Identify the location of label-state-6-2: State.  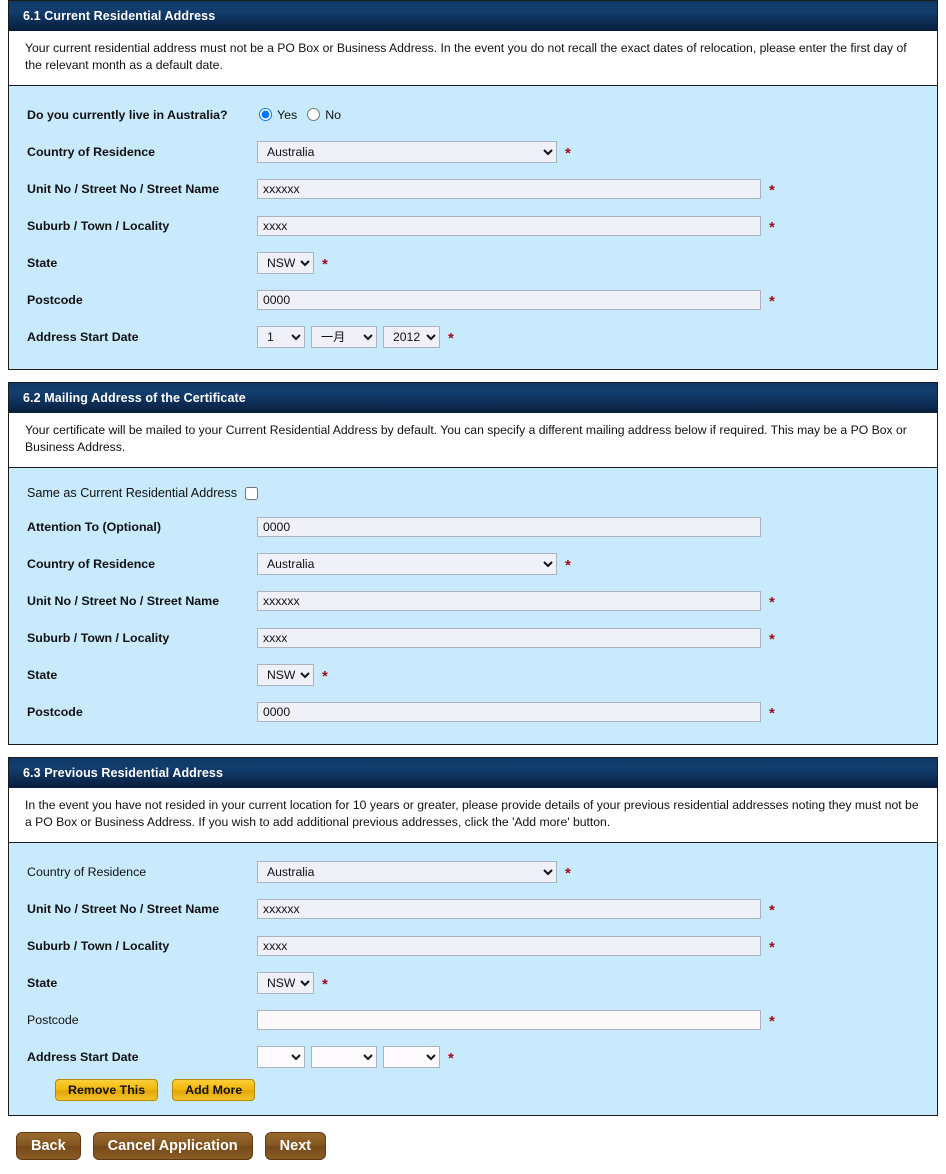
(42, 674).